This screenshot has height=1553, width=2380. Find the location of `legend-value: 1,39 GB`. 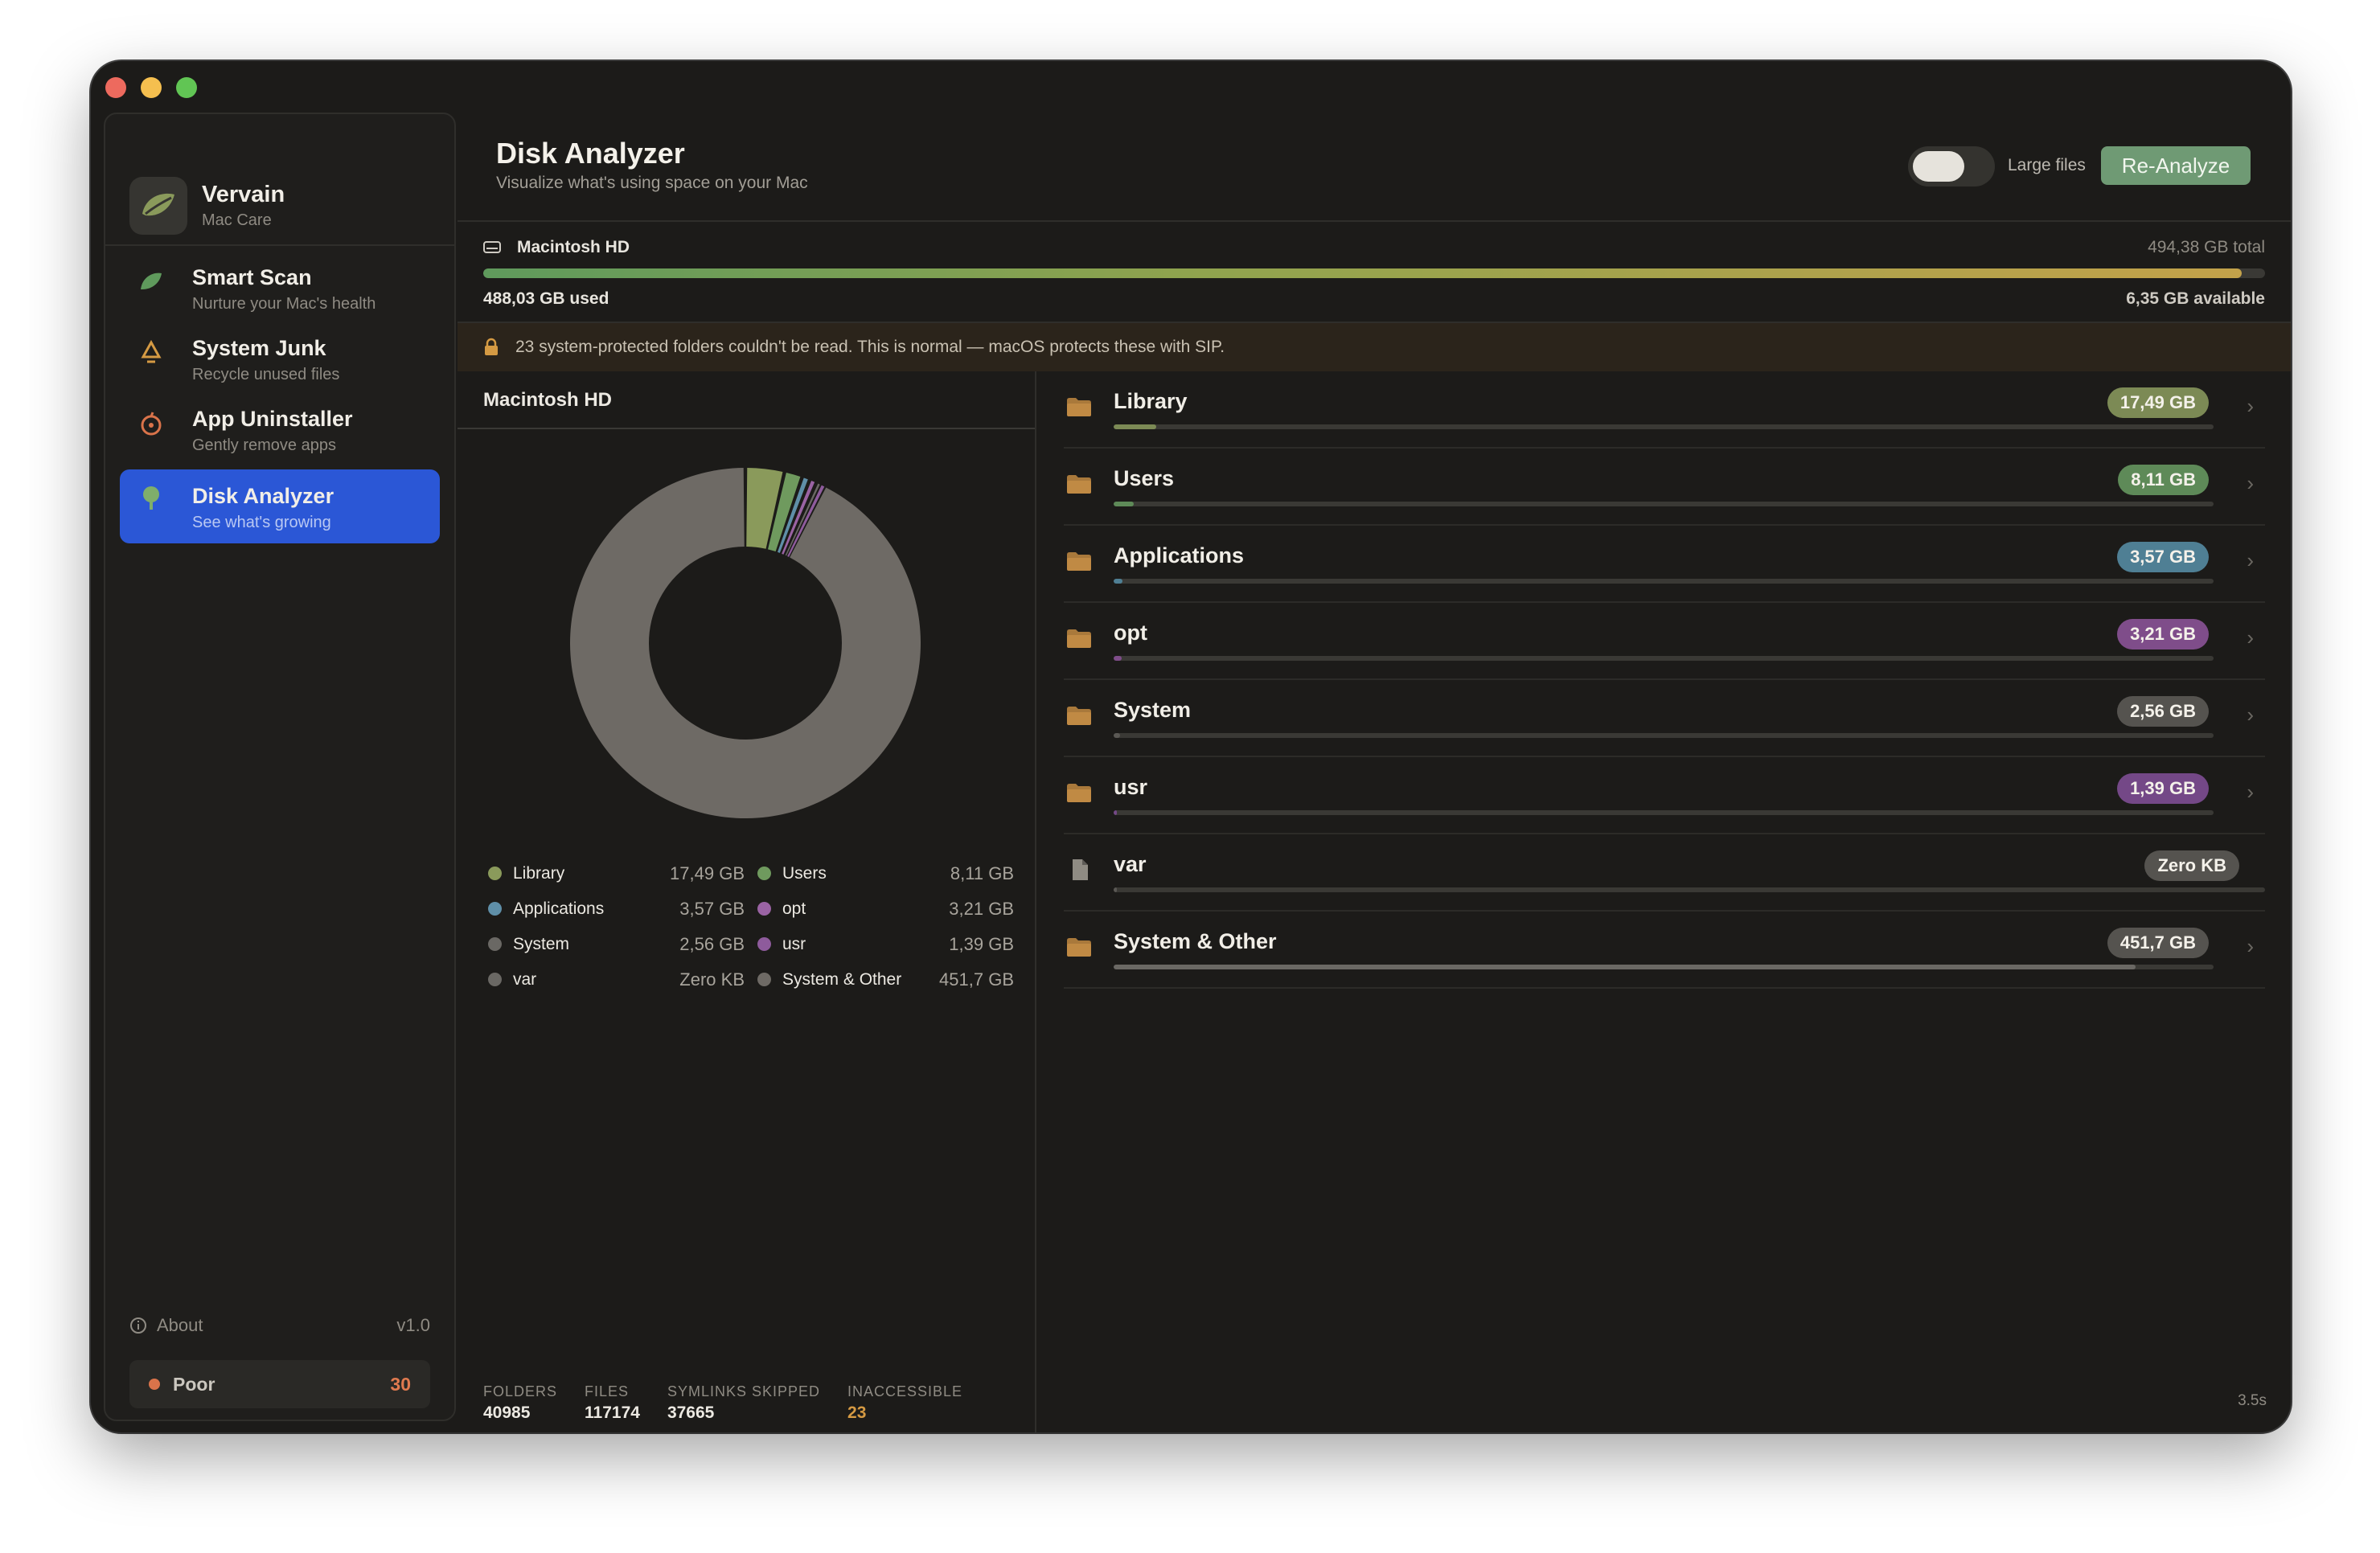

legend-value: 1,39 GB is located at coordinates (981, 943).